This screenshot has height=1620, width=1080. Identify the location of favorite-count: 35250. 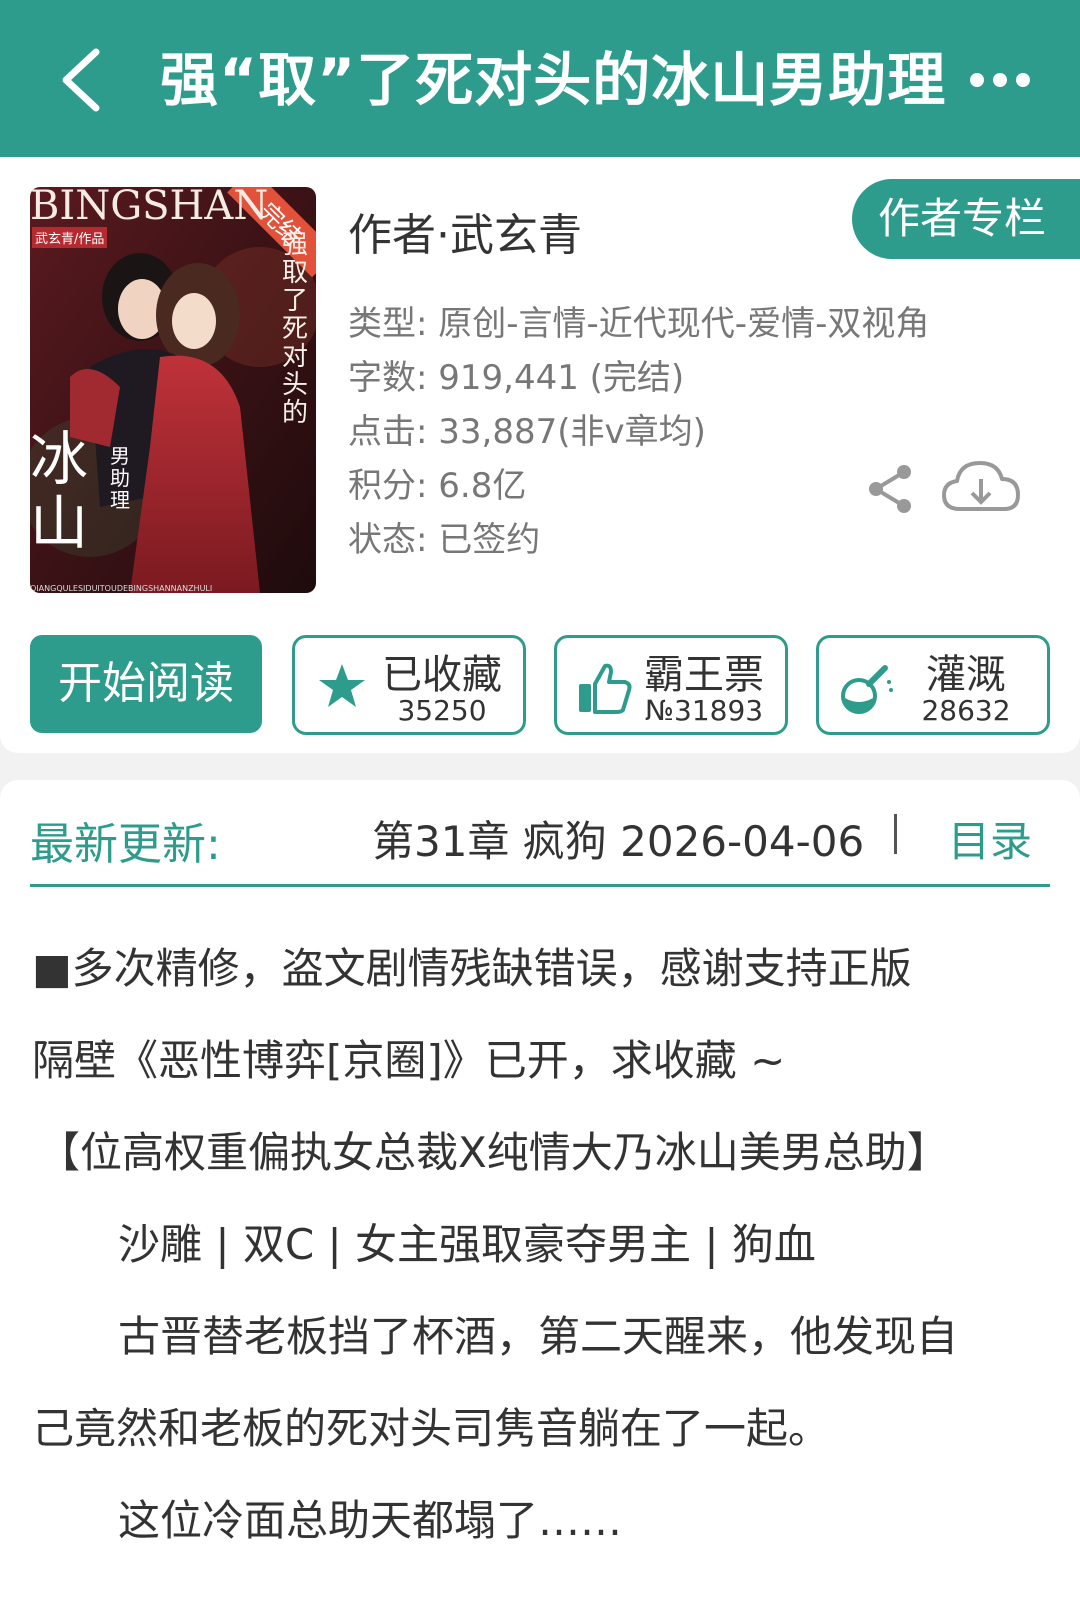
(442, 710).